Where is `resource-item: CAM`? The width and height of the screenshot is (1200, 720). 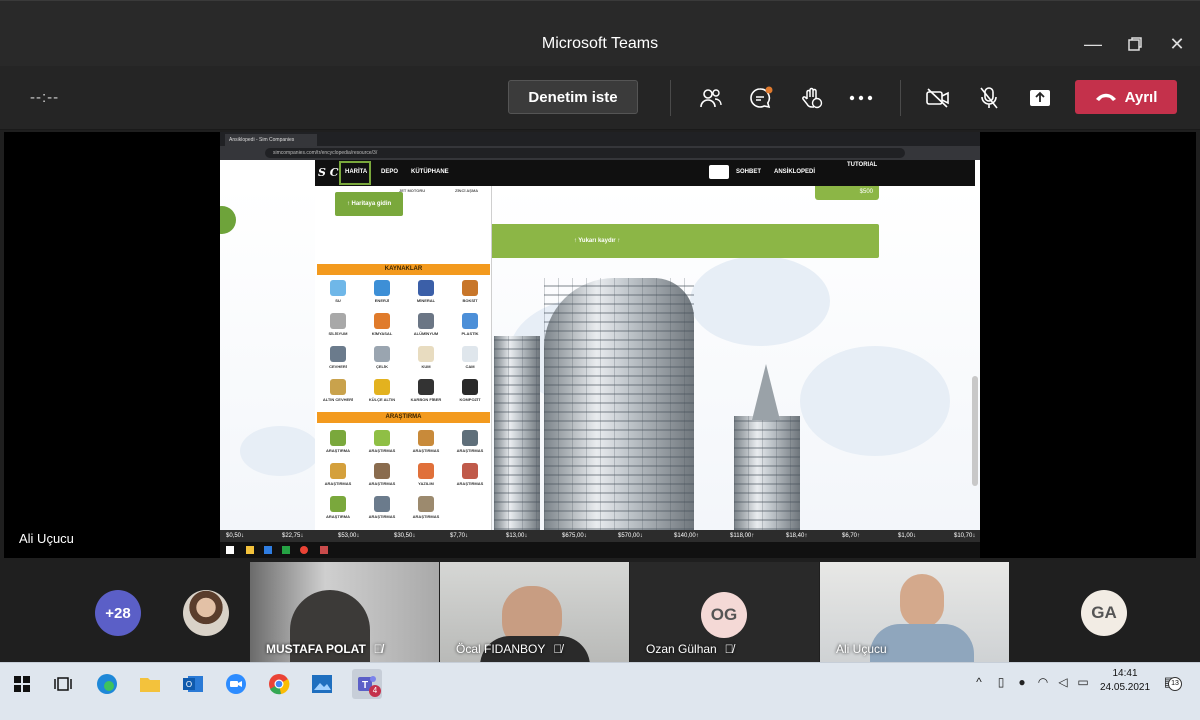 resource-item: CAM is located at coordinates (470, 357).